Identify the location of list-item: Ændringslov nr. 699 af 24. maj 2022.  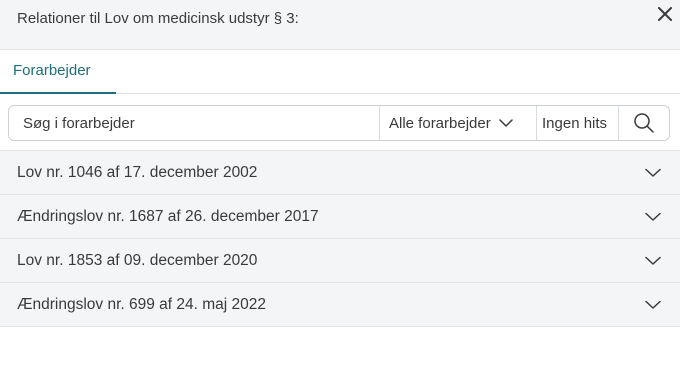
(340, 305).